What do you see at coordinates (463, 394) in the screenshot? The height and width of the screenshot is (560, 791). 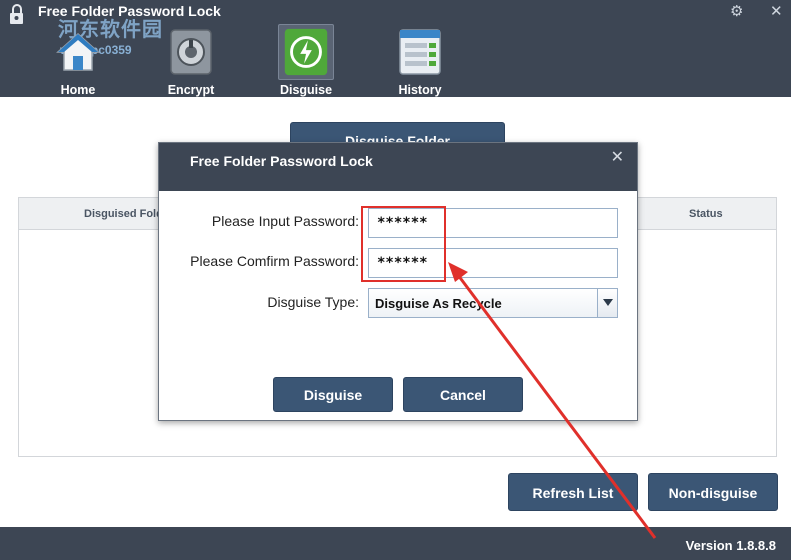 I see `cancel-button: Cancel` at bounding box center [463, 394].